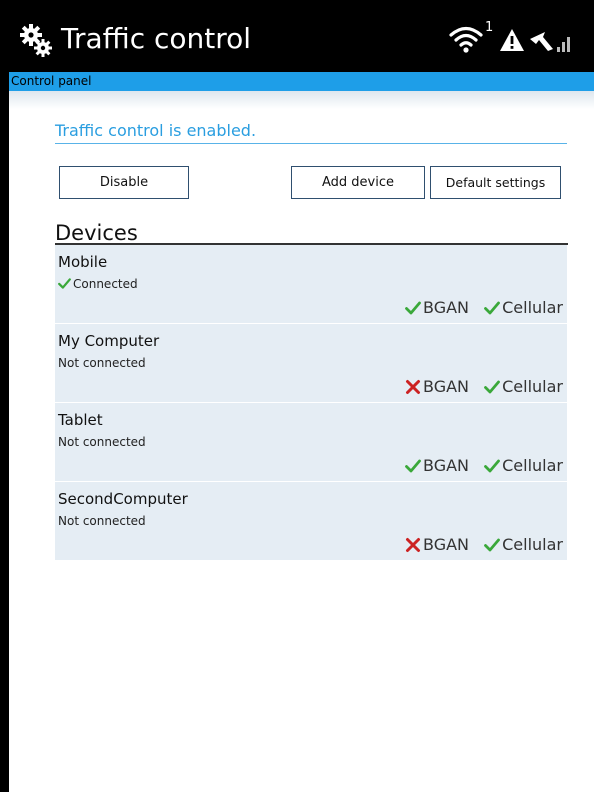 This screenshot has width=594, height=792. I want to click on default-settings-button: Default settings, so click(495, 182).